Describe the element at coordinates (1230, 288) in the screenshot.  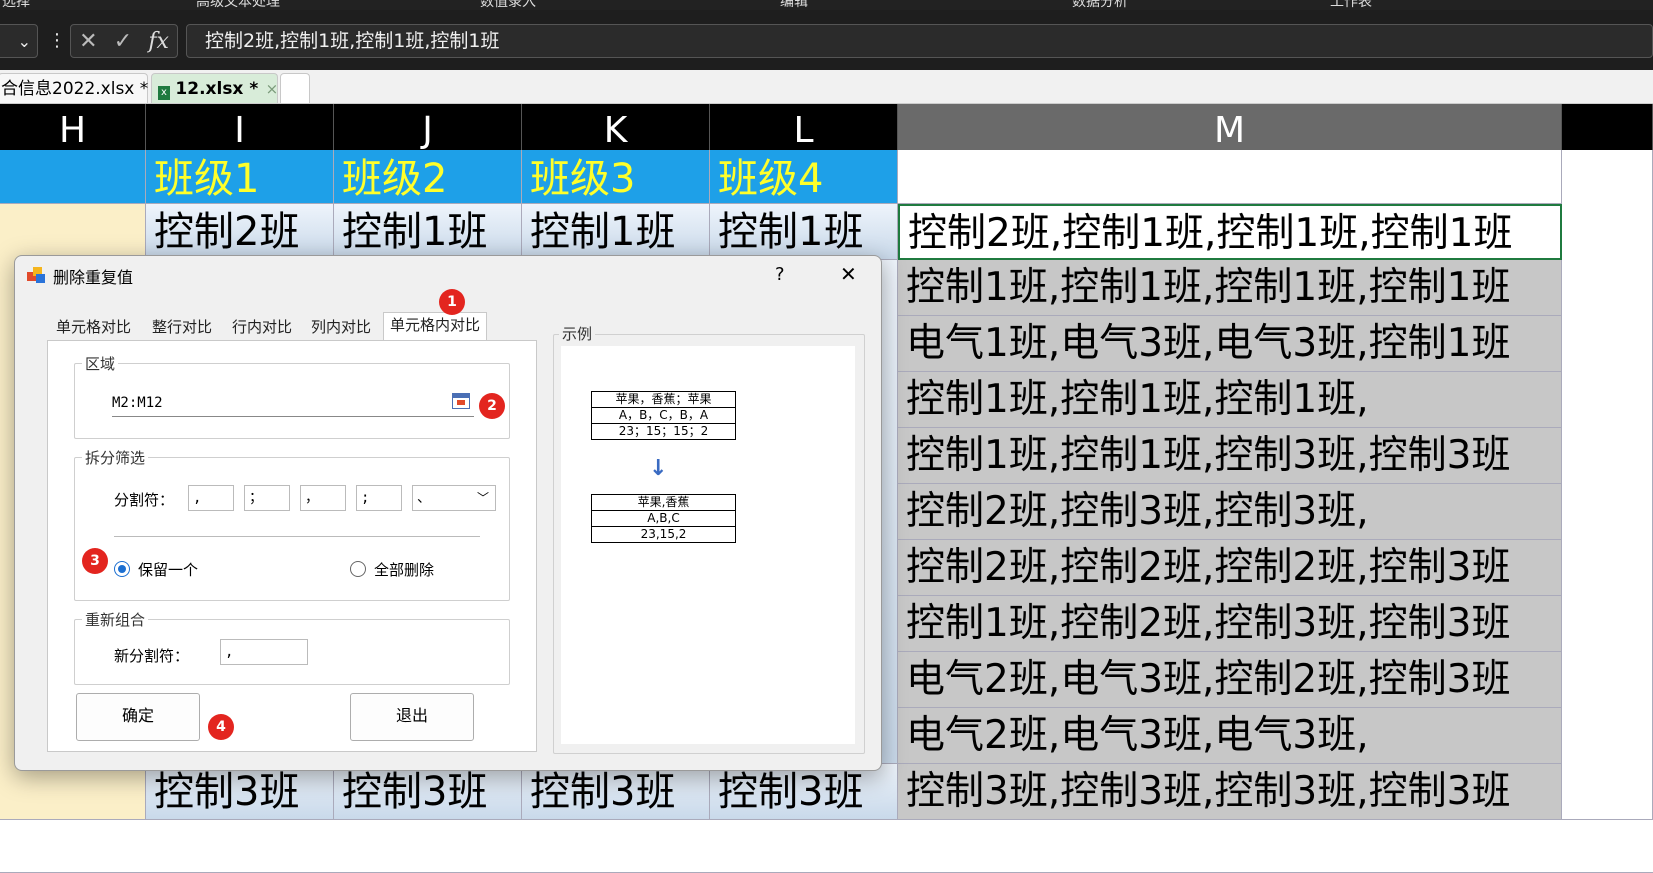
I see `cell-m3: 控制1班,控制1班,控制1班,控制1班` at that location.